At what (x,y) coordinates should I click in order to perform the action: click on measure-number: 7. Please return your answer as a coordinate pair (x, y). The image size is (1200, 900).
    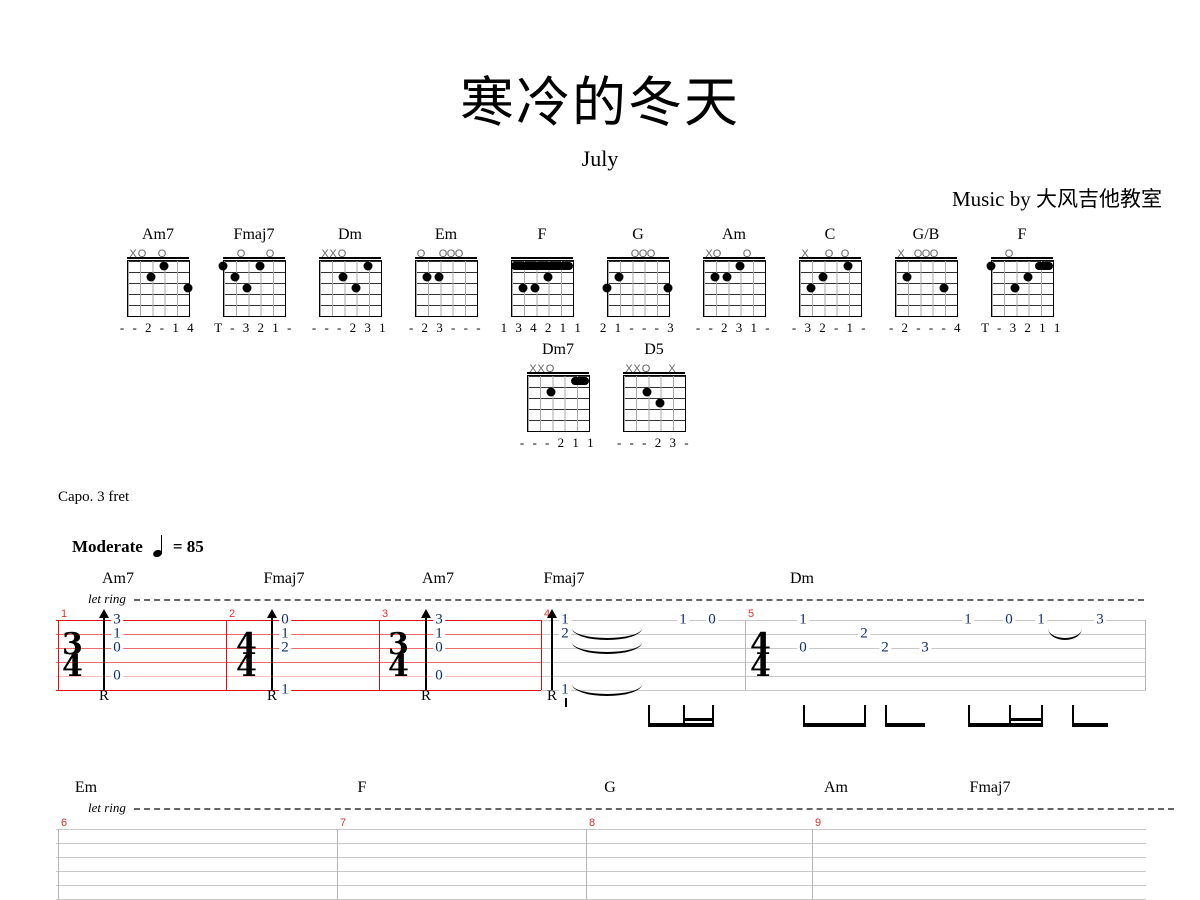
    Looking at the image, I should click on (343, 823).